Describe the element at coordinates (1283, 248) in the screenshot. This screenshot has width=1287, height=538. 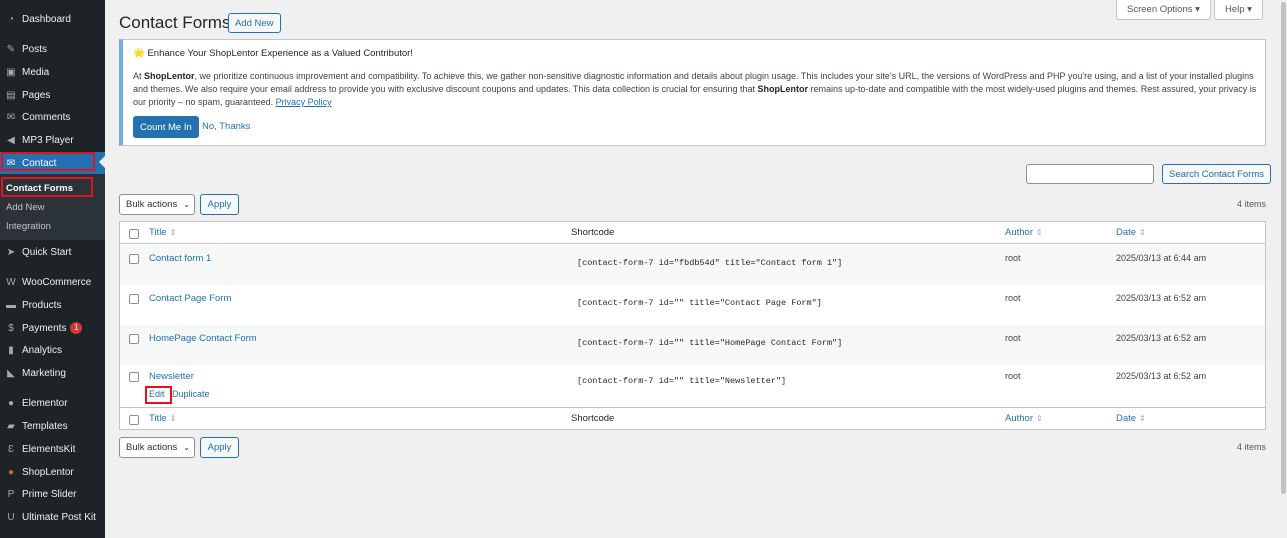
I see `scrollbar-thumb` at that location.